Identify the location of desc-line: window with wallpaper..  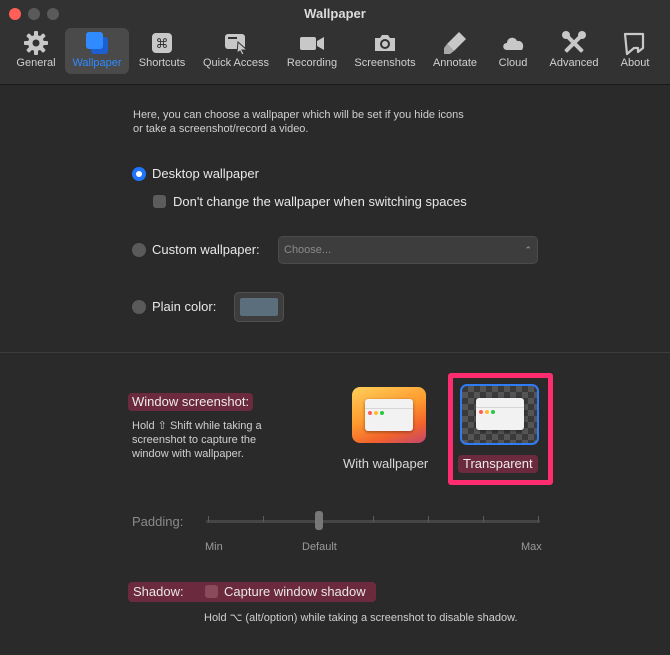
(188, 454).